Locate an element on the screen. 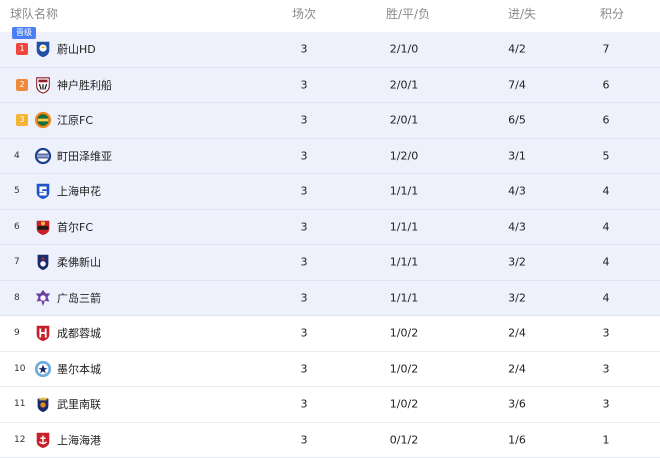 This screenshot has width=660, height=458. wdl-cell: 1/2/0 is located at coordinates (404, 156).